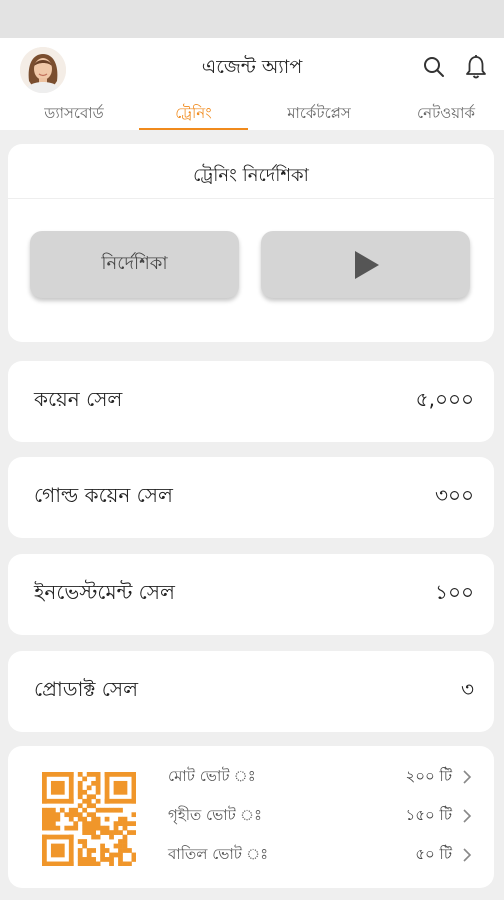 The image size is (504, 900). I want to click on bell-icon, so click(476, 67).